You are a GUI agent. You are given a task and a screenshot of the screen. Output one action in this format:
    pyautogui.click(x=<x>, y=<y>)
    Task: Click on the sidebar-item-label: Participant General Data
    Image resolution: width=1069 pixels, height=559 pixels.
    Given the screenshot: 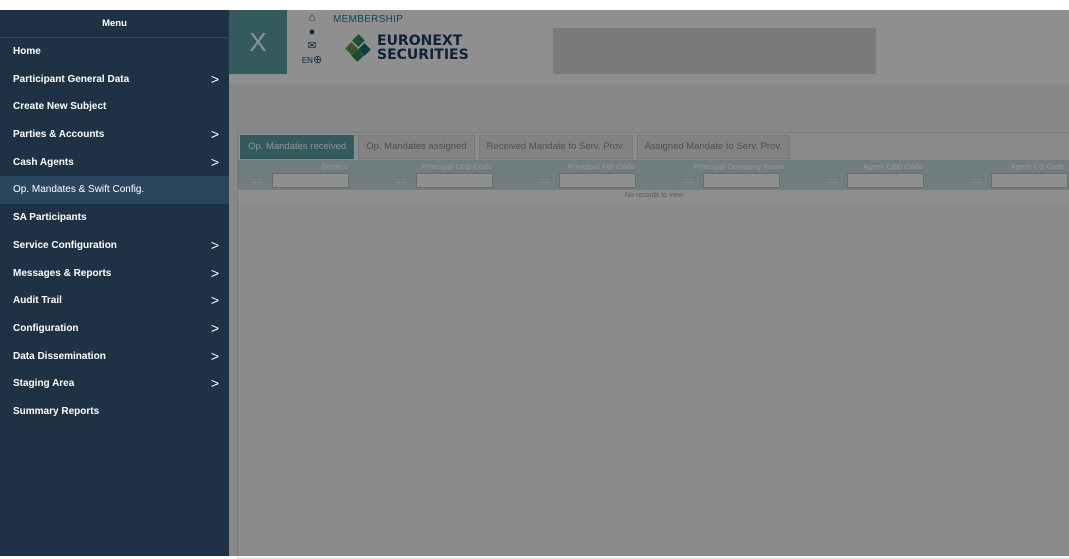 What is the action you would take?
    pyautogui.click(x=71, y=79)
    